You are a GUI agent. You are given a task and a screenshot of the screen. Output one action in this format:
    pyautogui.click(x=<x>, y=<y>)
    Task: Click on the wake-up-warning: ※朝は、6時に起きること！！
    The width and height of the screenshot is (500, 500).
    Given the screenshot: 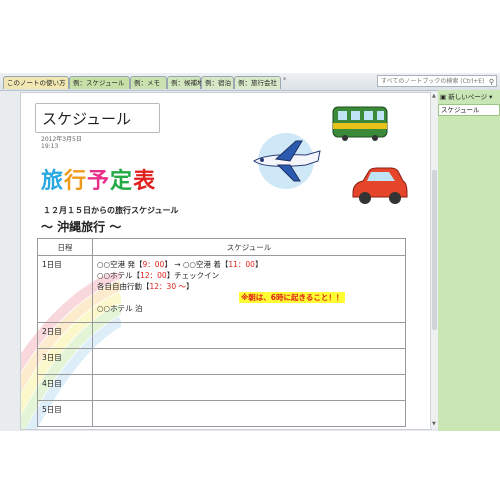 What is the action you would take?
    pyautogui.click(x=292, y=297)
    